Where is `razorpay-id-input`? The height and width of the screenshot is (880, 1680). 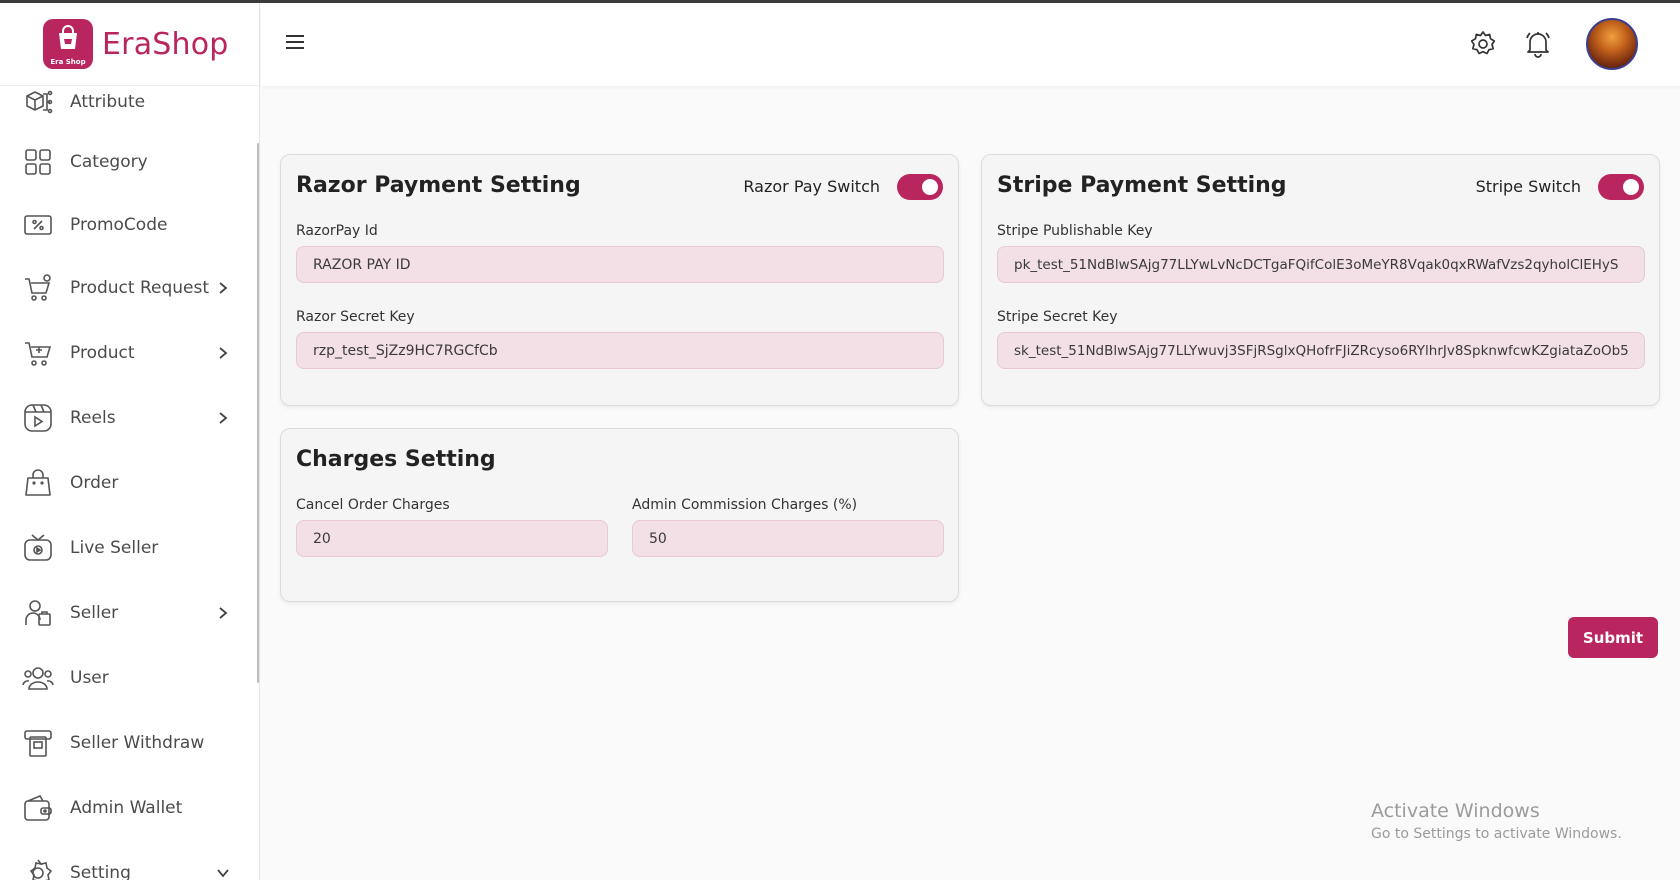
razorpay-id-input is located at coordinates (620, 264).